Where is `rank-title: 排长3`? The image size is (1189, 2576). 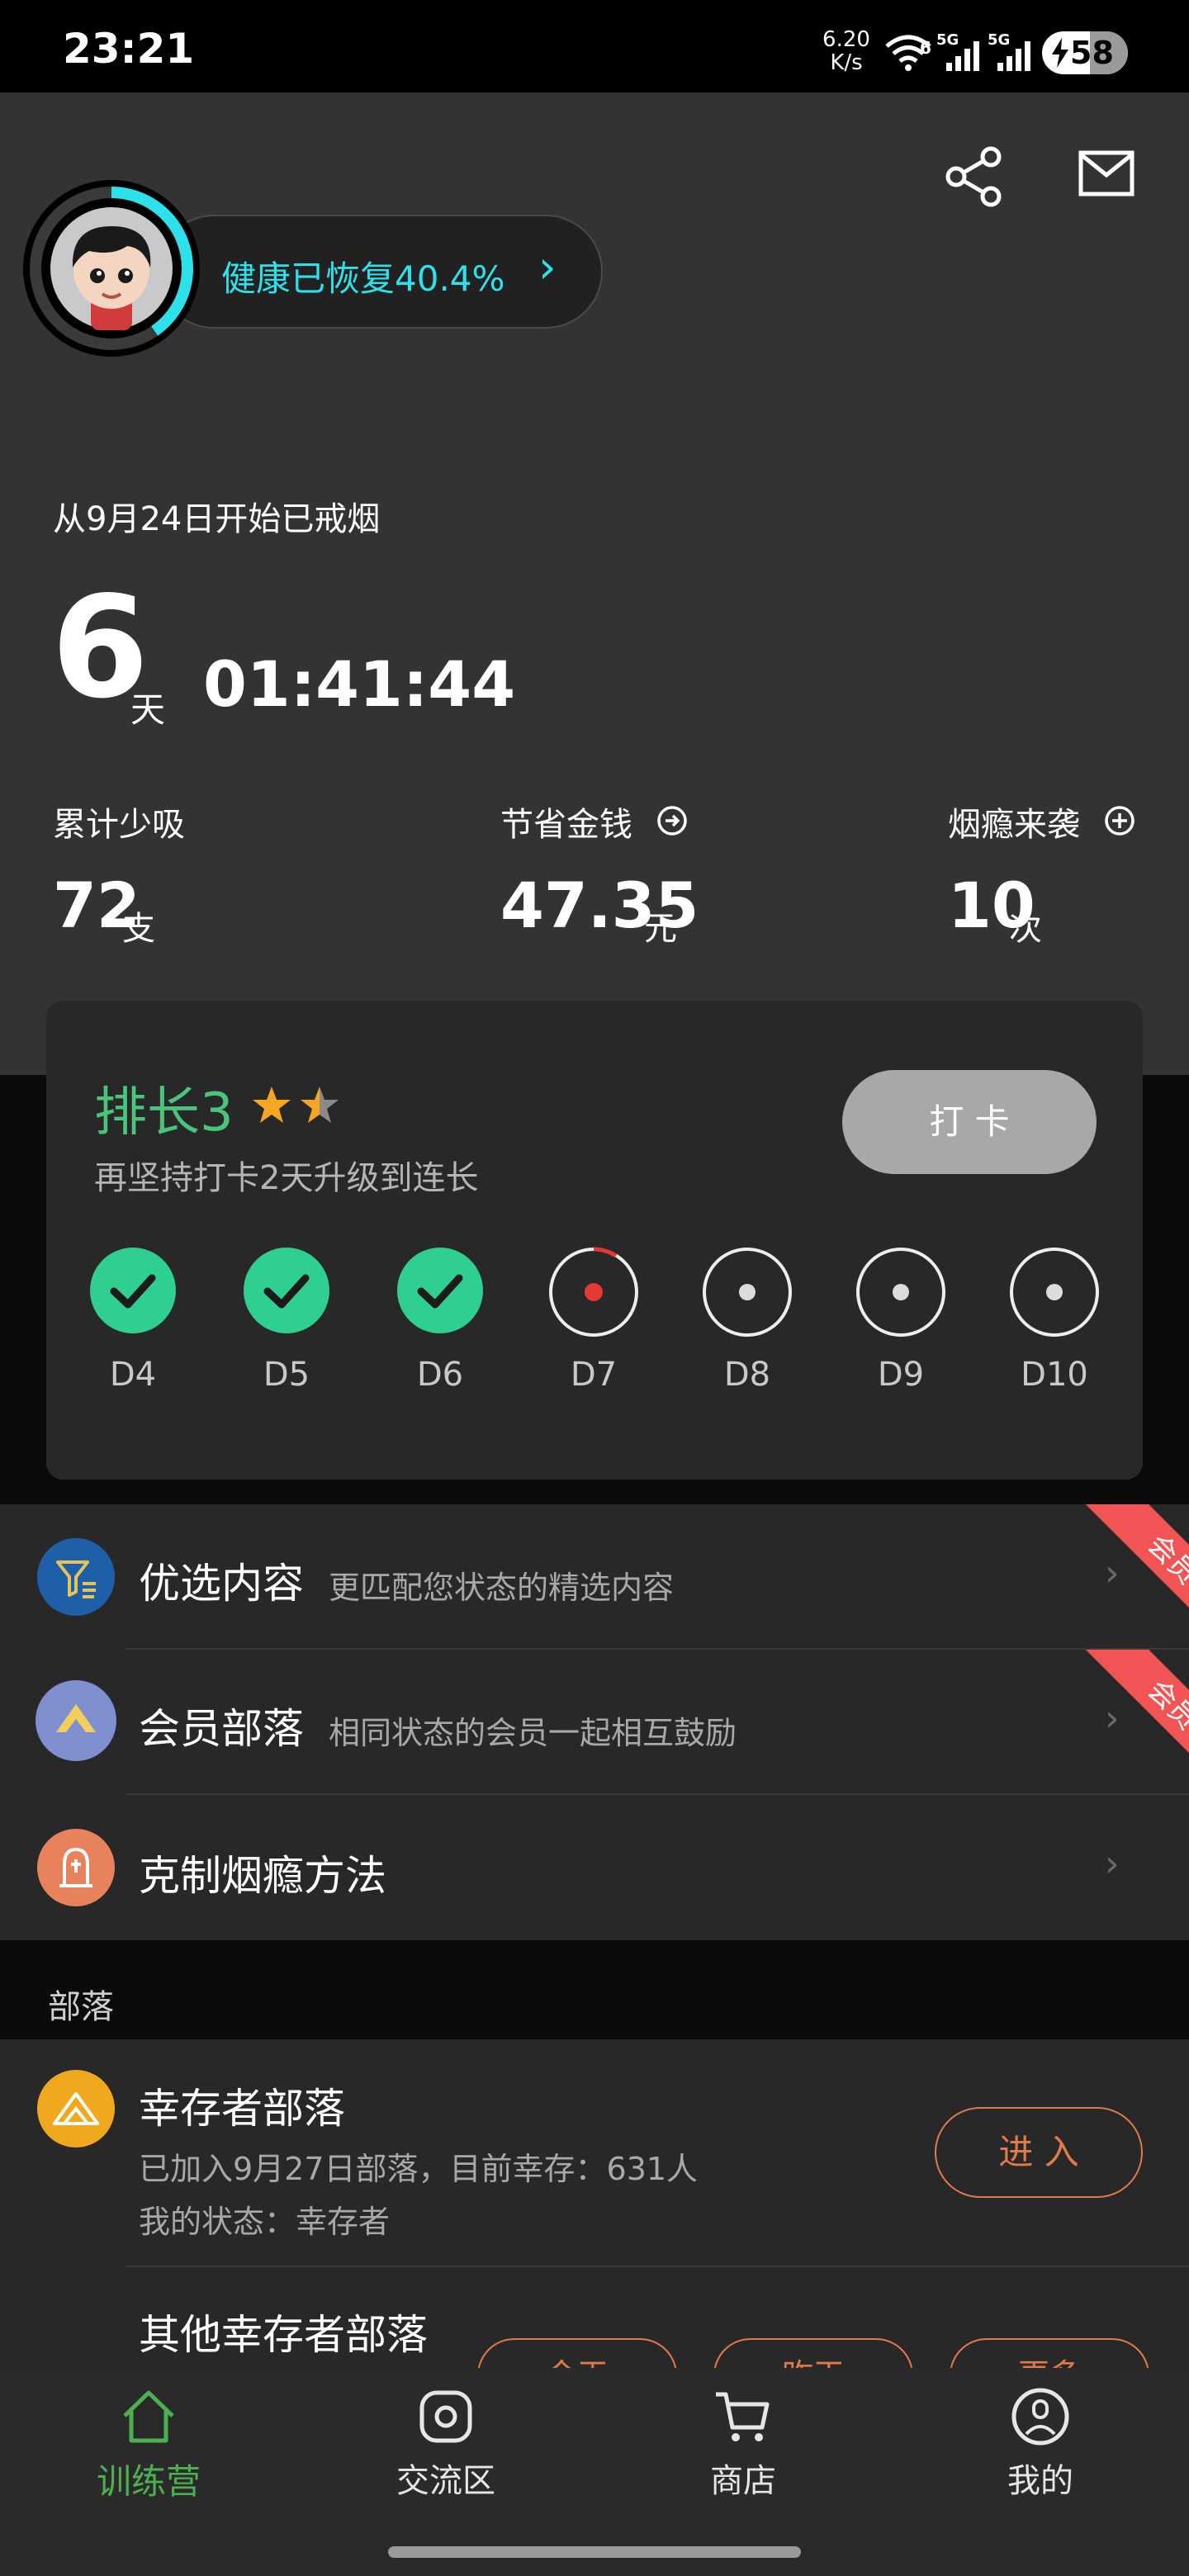
rank-title: 排长3 is located at coordinates (164, 1113).